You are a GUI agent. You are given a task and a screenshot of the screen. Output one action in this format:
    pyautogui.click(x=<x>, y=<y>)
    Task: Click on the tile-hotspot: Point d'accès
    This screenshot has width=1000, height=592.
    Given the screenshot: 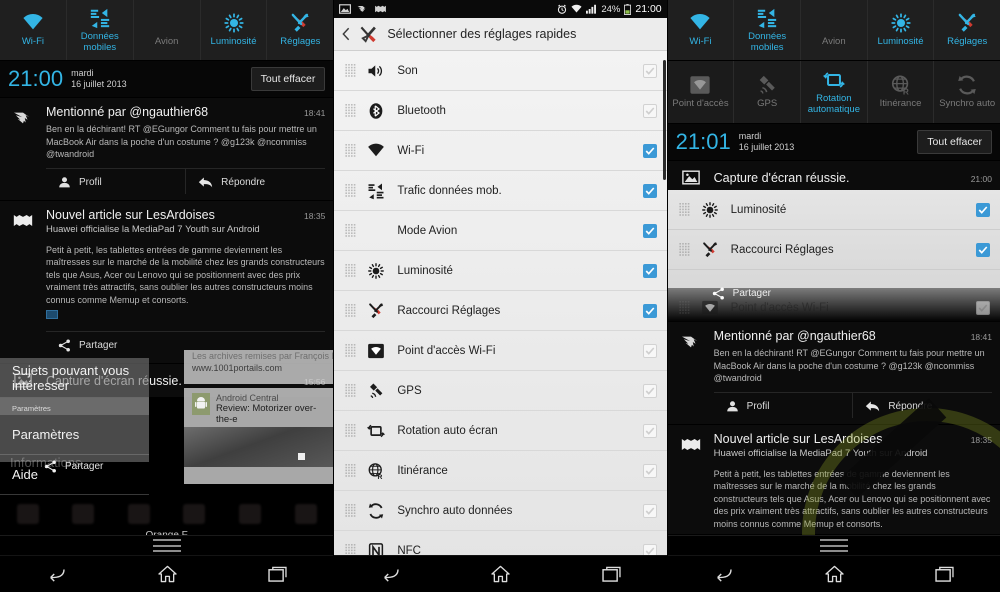 What is the action you would take?
    pyautogui.click(x=701, y=92)
    